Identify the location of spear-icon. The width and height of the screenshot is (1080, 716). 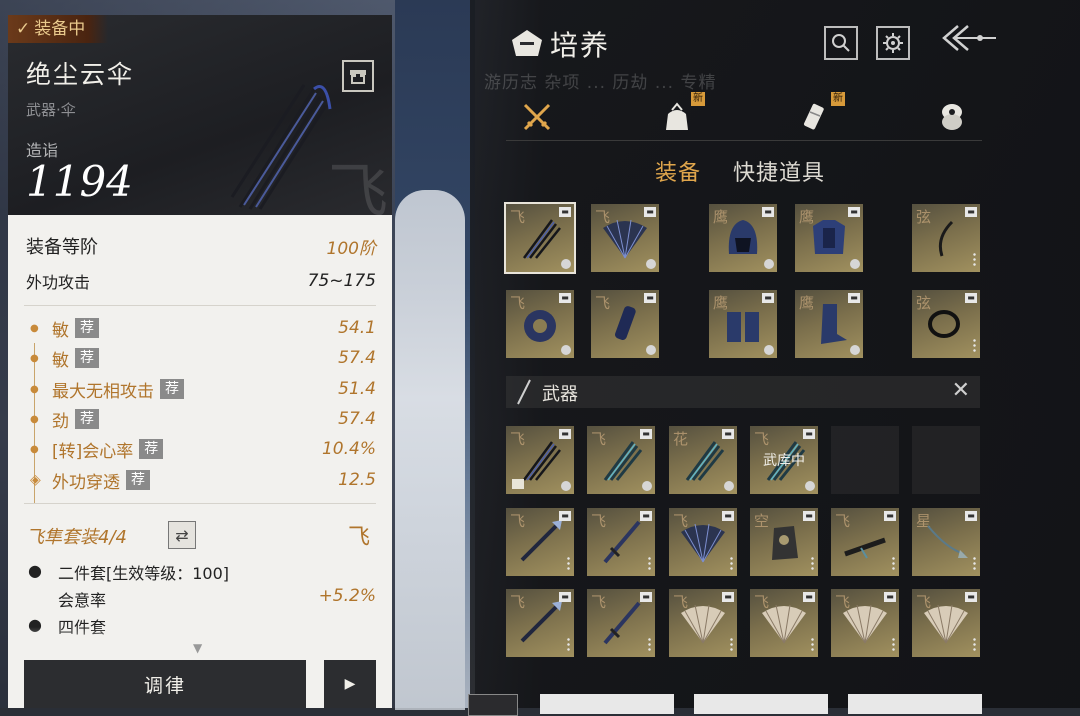
(541, 622).